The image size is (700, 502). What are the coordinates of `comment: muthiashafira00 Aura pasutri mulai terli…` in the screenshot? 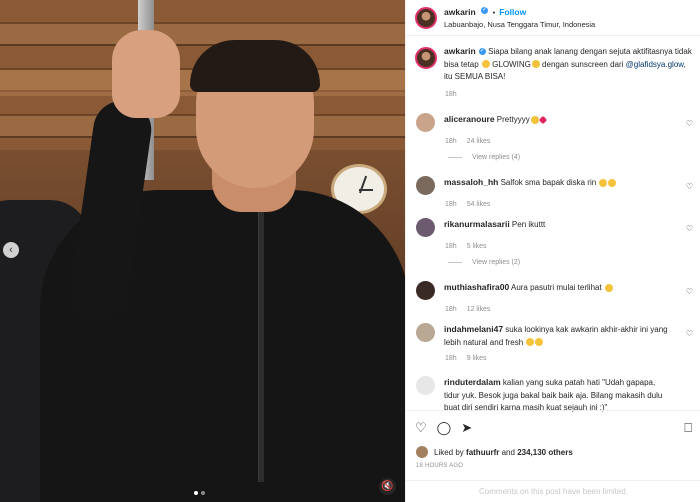 It's located at (558, 297).